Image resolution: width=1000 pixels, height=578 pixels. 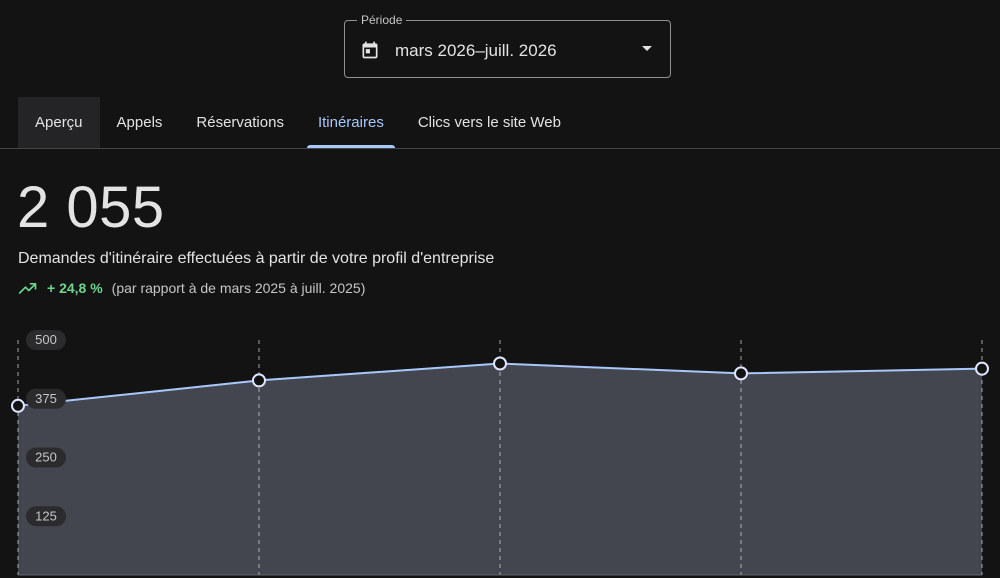 What do you see at coordinates (476, 50) in the screenshot?
I see `period-value: mars 2026–juill. 2026` at bounding box center [476, 50].